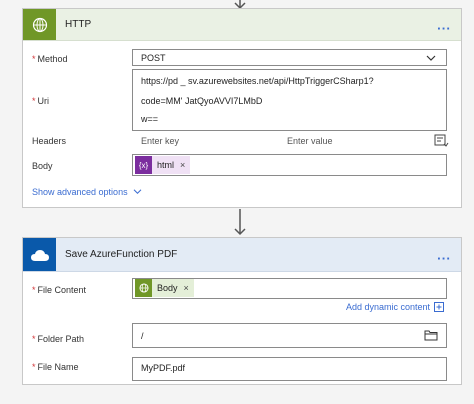 The image size is (474, 404). Describe the element at coordinates (240, 222) in the screenshot. I see `connector-arrow` at that location.